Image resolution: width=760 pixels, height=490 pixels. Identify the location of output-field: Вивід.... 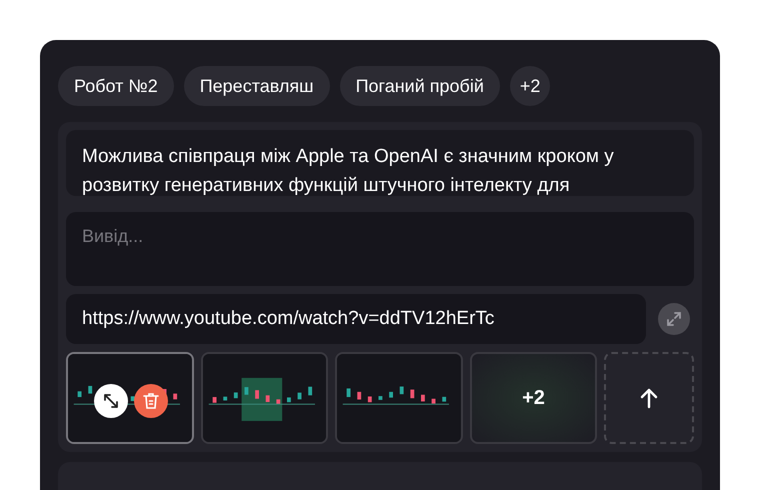
(380, 249).